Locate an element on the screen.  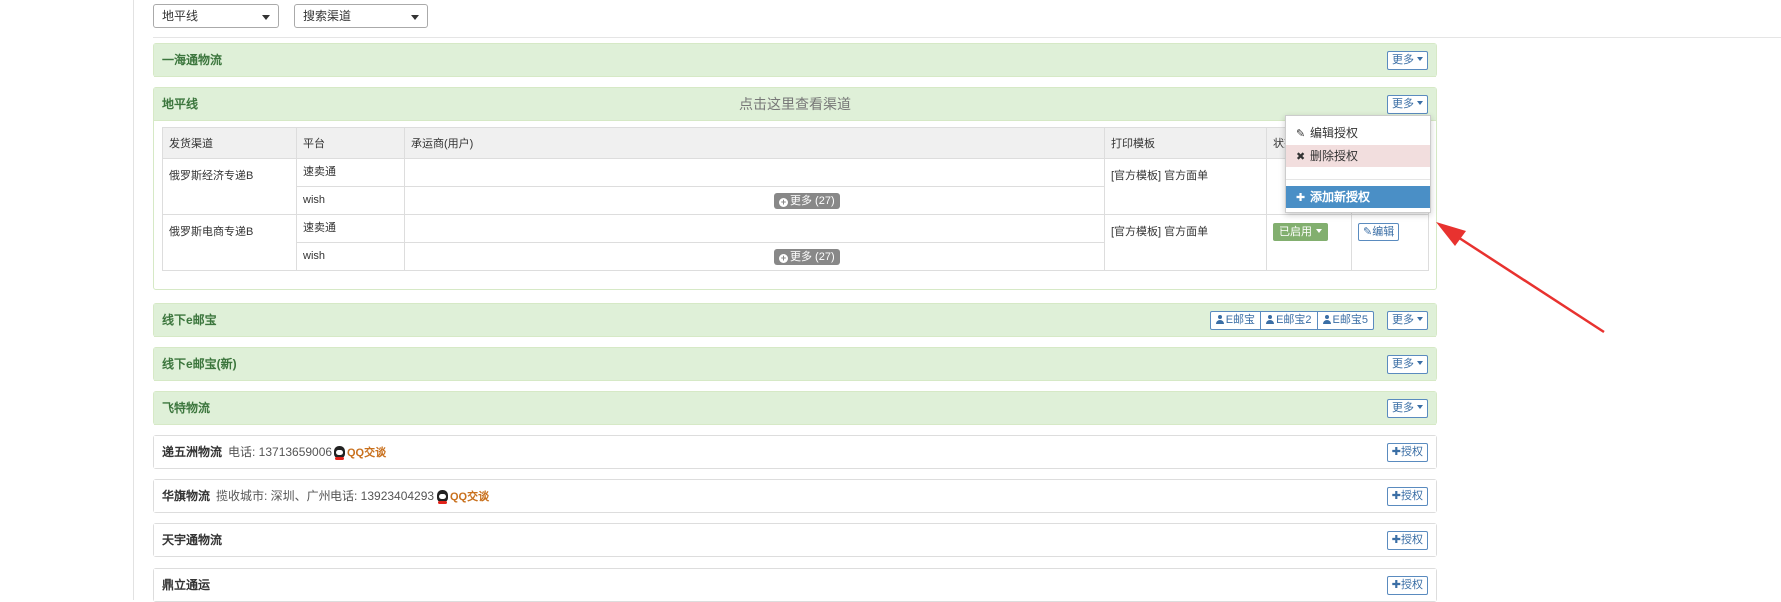
panel-carrier: 天宇通物流 ✚授权 is located at coordinates (795, 540).